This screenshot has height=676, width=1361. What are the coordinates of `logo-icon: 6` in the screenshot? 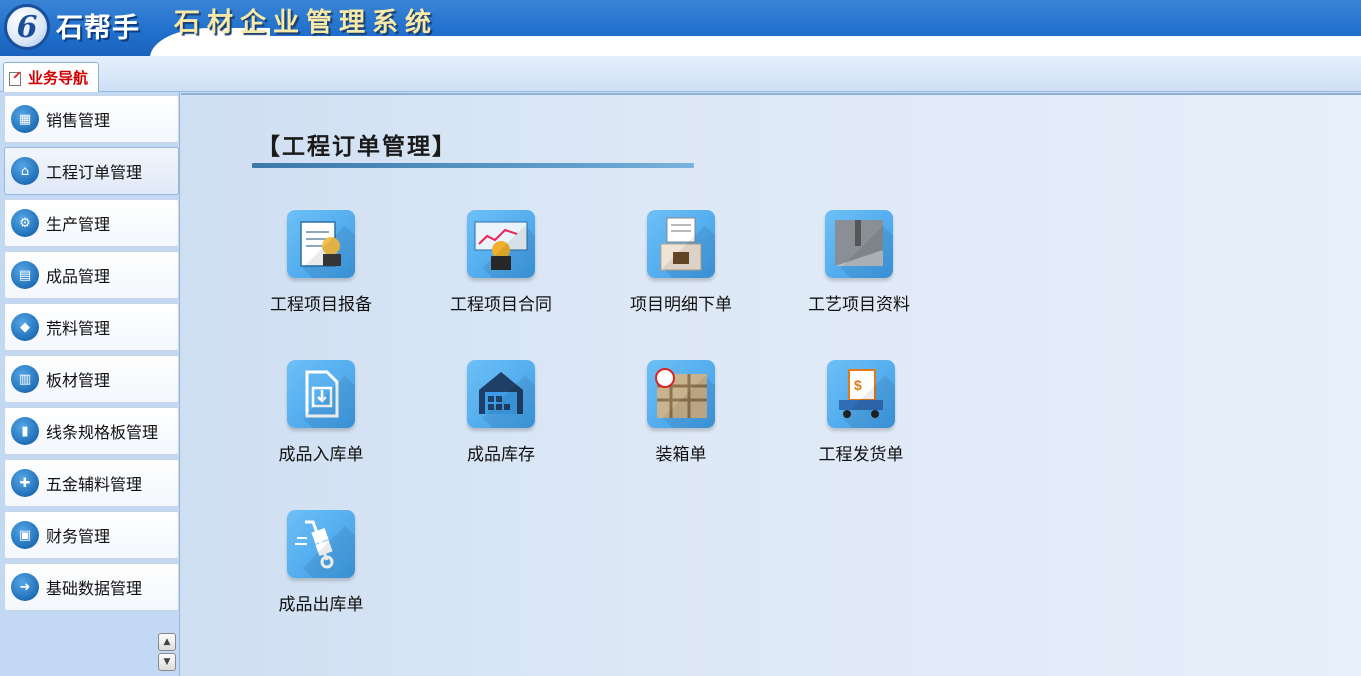 It's located at (27, 27).